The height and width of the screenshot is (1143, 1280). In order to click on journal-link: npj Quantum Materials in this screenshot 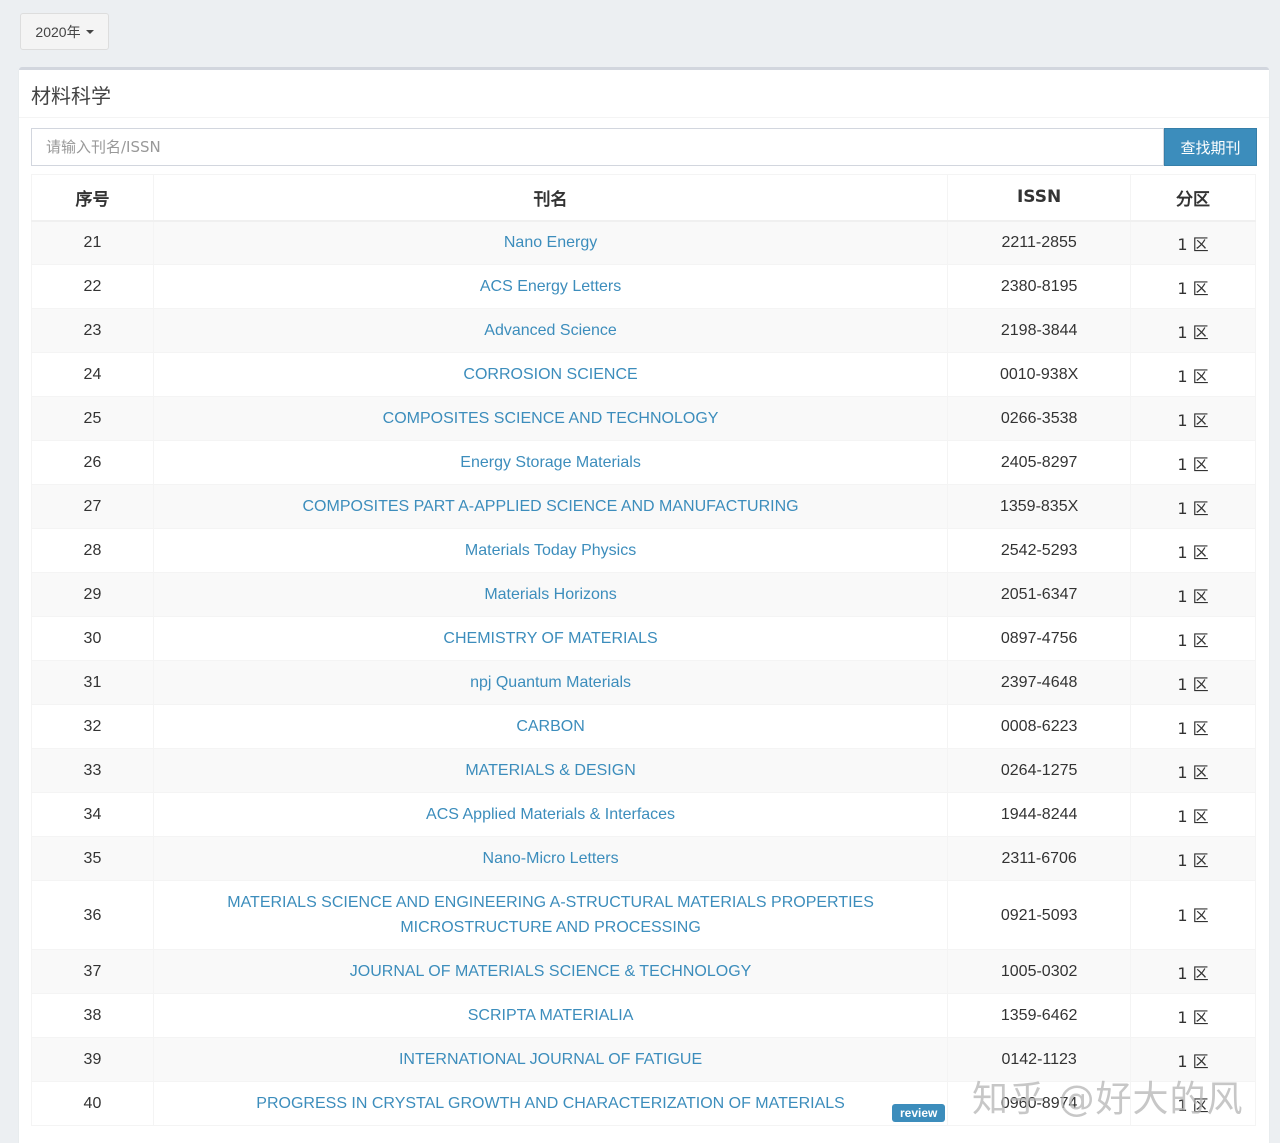, I will do `click(550, 682)`.